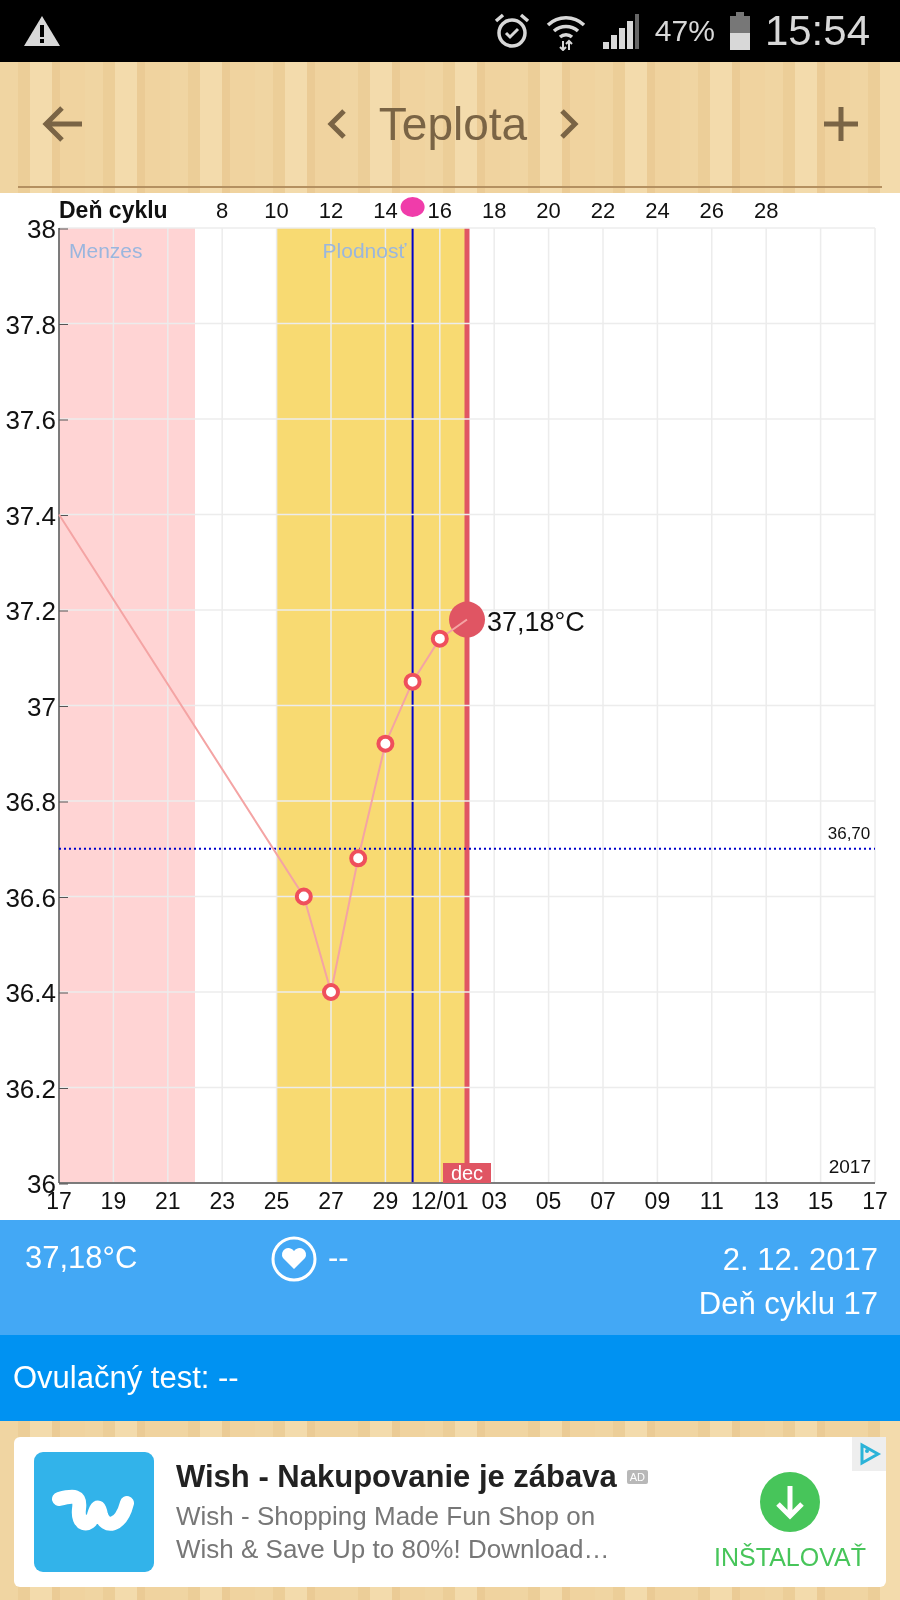  What do you see at coordinates (41, 706) in the screenshot?
I see `axis-label: 37` at bounding box center [41, 706].